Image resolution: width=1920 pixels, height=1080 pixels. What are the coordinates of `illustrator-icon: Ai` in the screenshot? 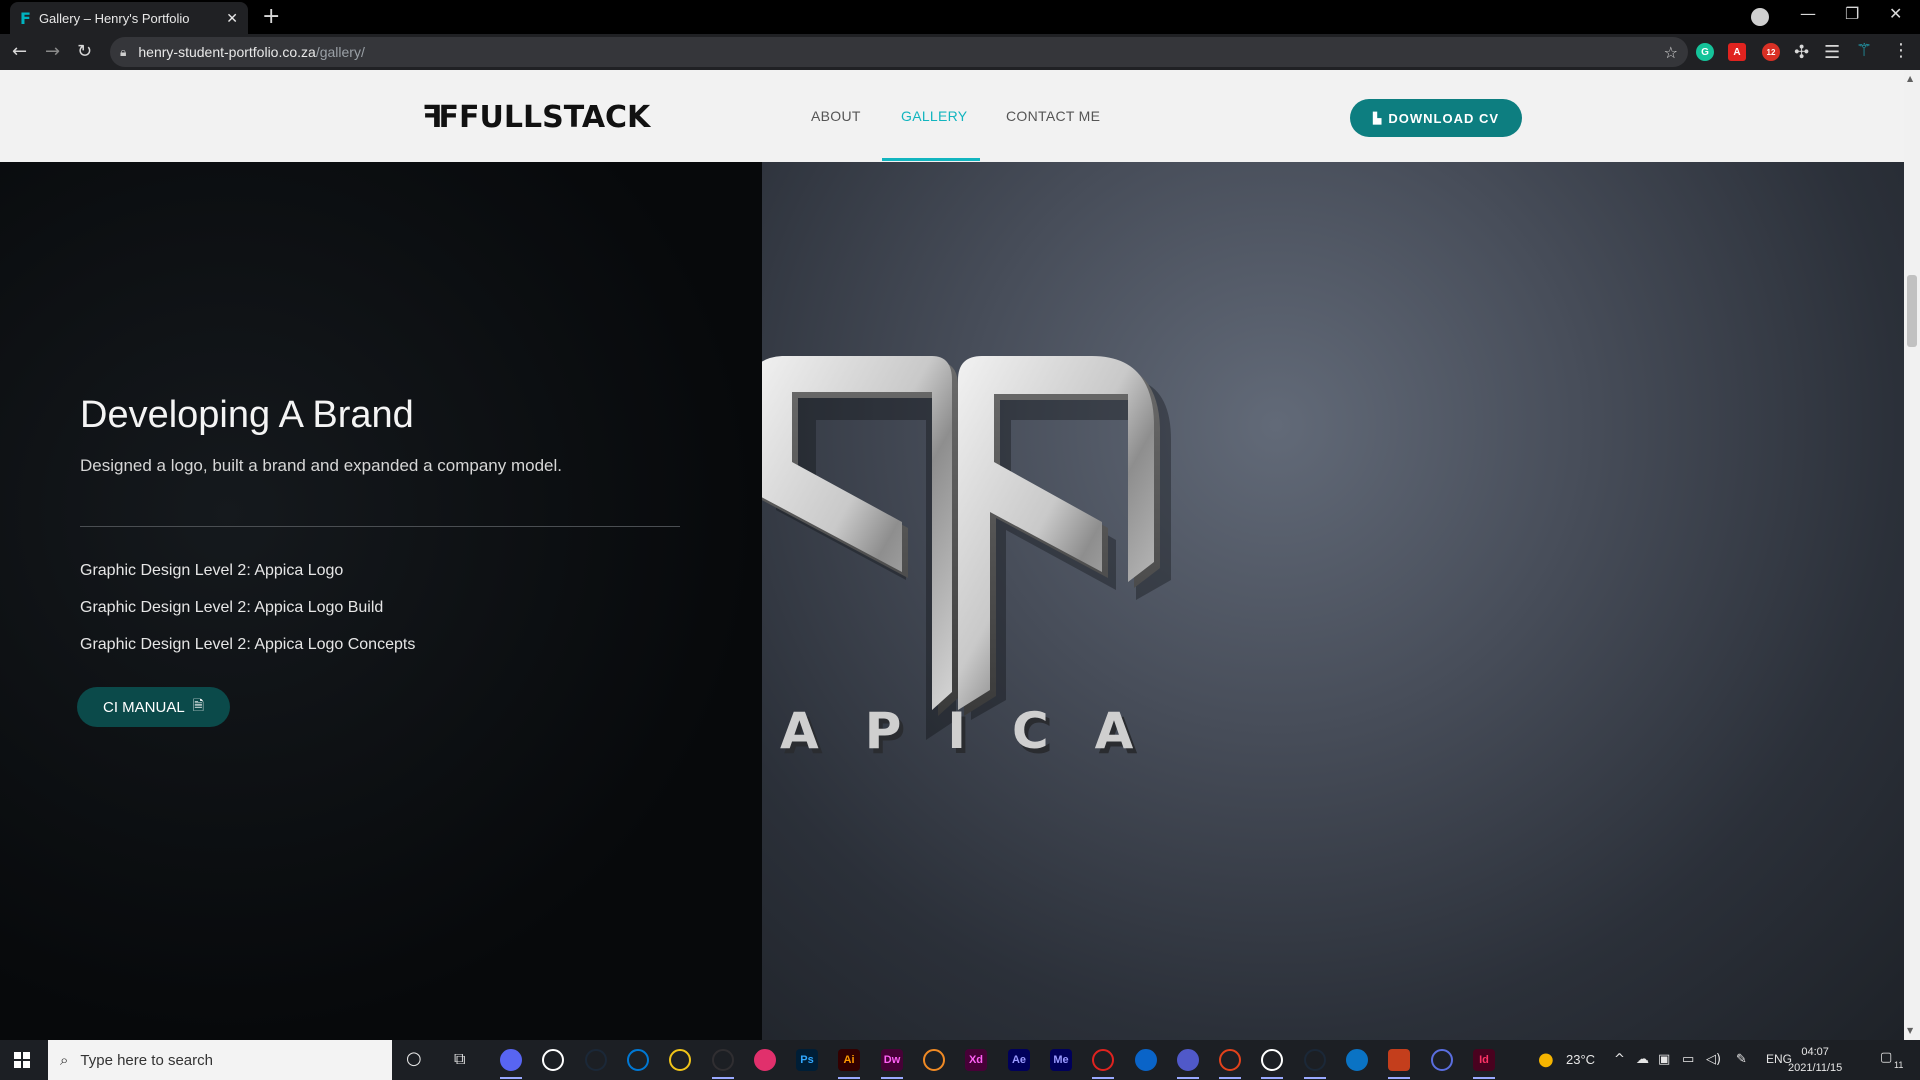 It's located at (849, 1060).